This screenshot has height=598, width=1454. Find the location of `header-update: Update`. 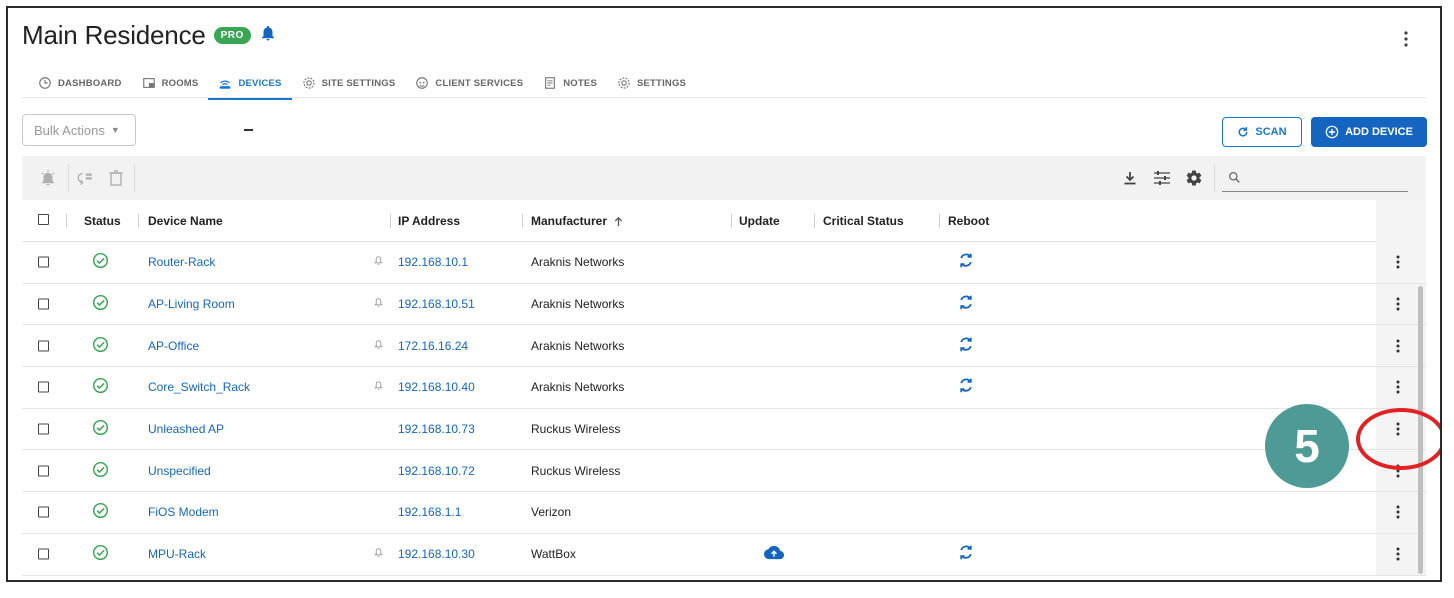

header-update: Update is located at coordinates (759, 221).